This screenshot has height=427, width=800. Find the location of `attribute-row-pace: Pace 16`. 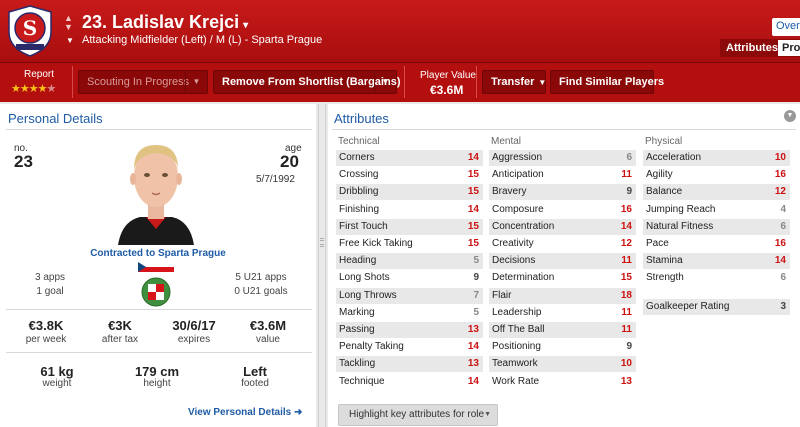

attribute-row-pace: Pace 16 is located at coordinates (716, 244).